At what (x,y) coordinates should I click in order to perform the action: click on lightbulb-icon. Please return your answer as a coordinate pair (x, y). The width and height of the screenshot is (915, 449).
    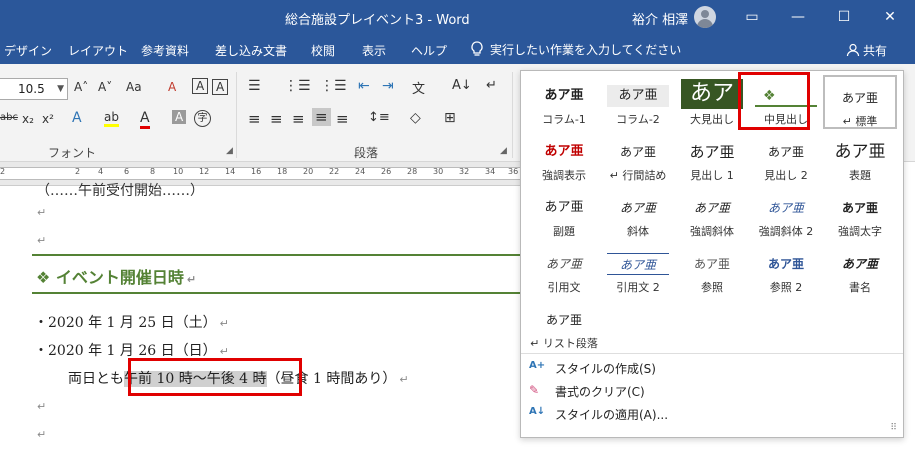
    Looking at the image, I should click on (477, 48).